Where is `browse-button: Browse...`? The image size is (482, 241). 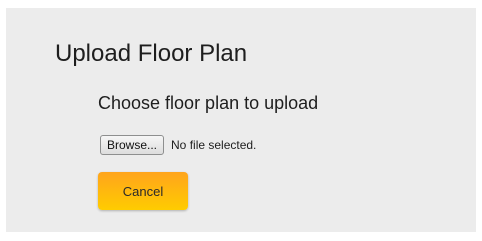
browse-button: Browse... is located at coordinates (132, 145).